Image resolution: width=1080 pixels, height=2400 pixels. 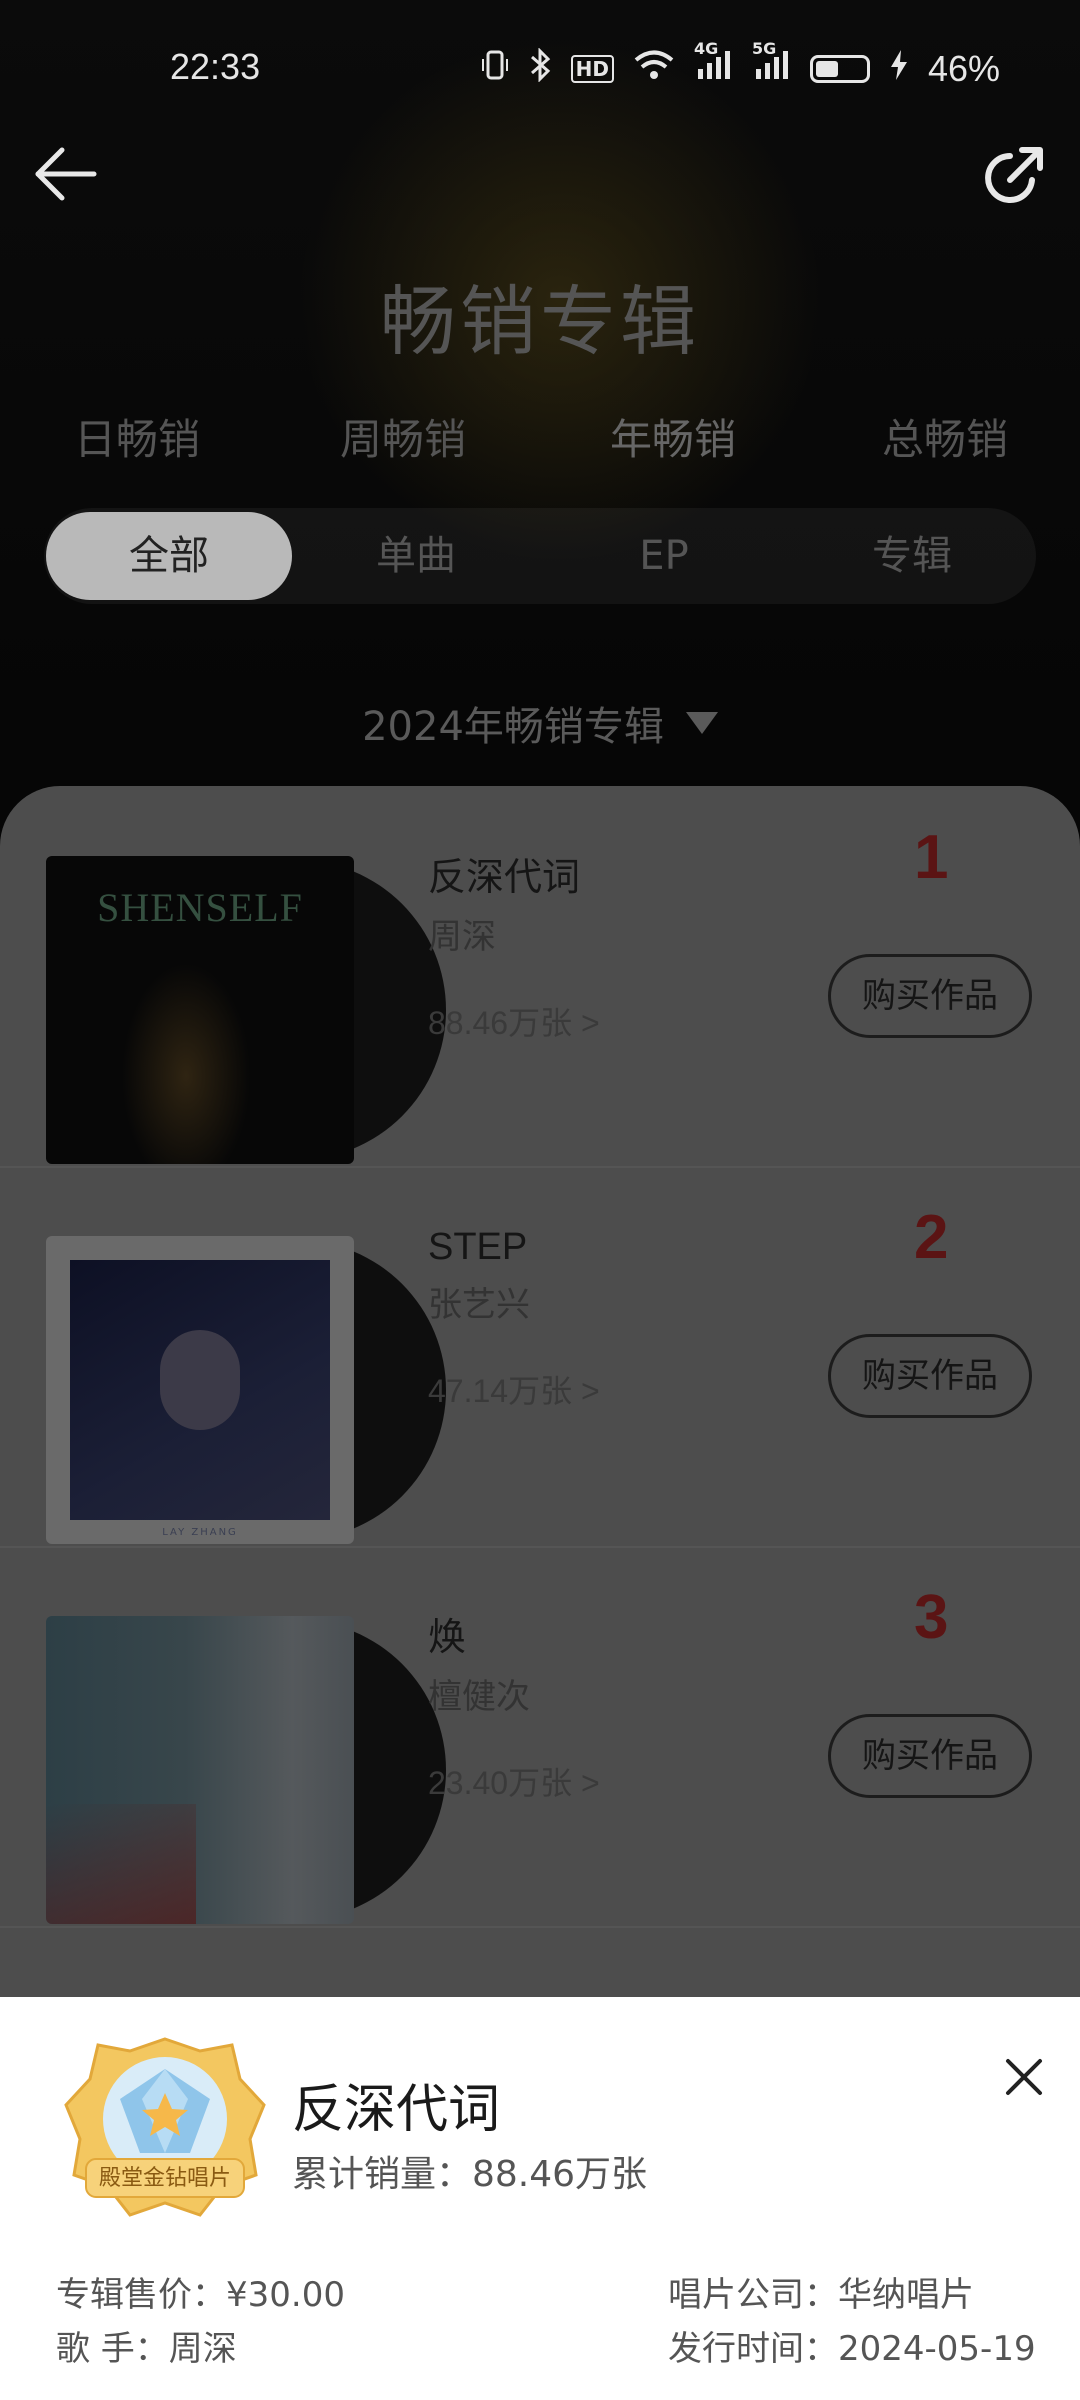 I want to click on status-bar: 22:33 HD 4G 5G 46%, so click(x=540, y=65).